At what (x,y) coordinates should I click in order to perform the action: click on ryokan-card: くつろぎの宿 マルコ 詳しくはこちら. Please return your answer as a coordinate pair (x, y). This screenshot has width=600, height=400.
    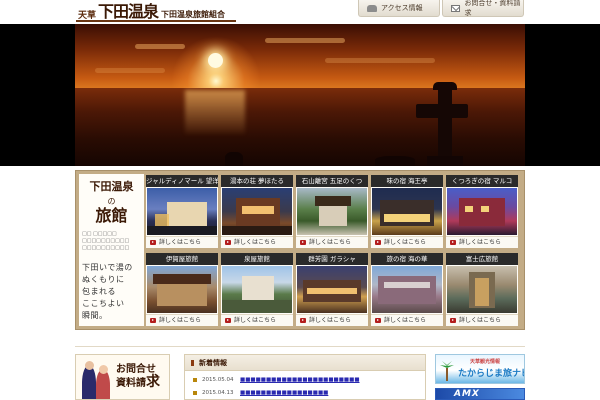
    Looking at the image, I should click on (482, 211).